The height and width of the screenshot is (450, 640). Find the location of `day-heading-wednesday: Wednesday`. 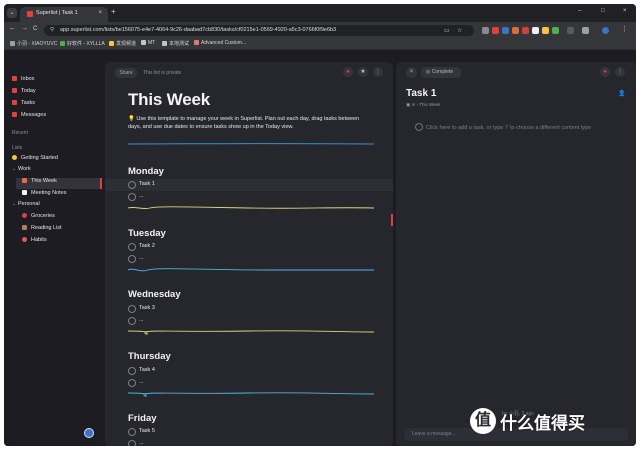

day-heading-wednesday: Wednesday is located at coordinates (154, 294).